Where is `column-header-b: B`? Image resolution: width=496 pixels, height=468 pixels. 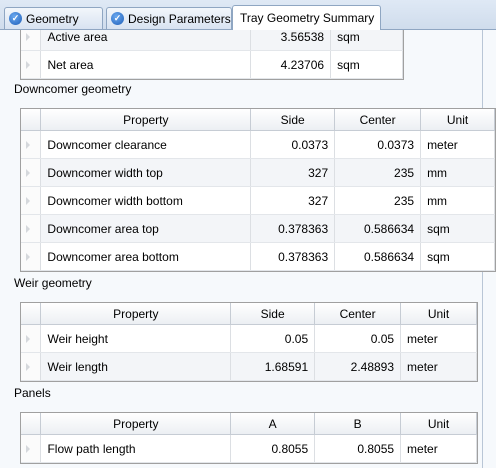 column-header-b: B is located at coordinates (358, 424).